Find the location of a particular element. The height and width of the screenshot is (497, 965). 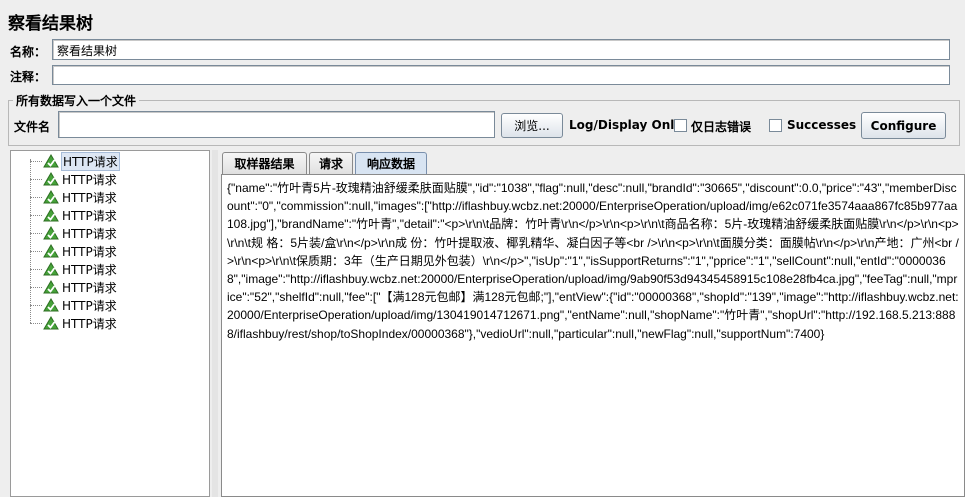

split-pane-divider is located at coordinates (215, 323).